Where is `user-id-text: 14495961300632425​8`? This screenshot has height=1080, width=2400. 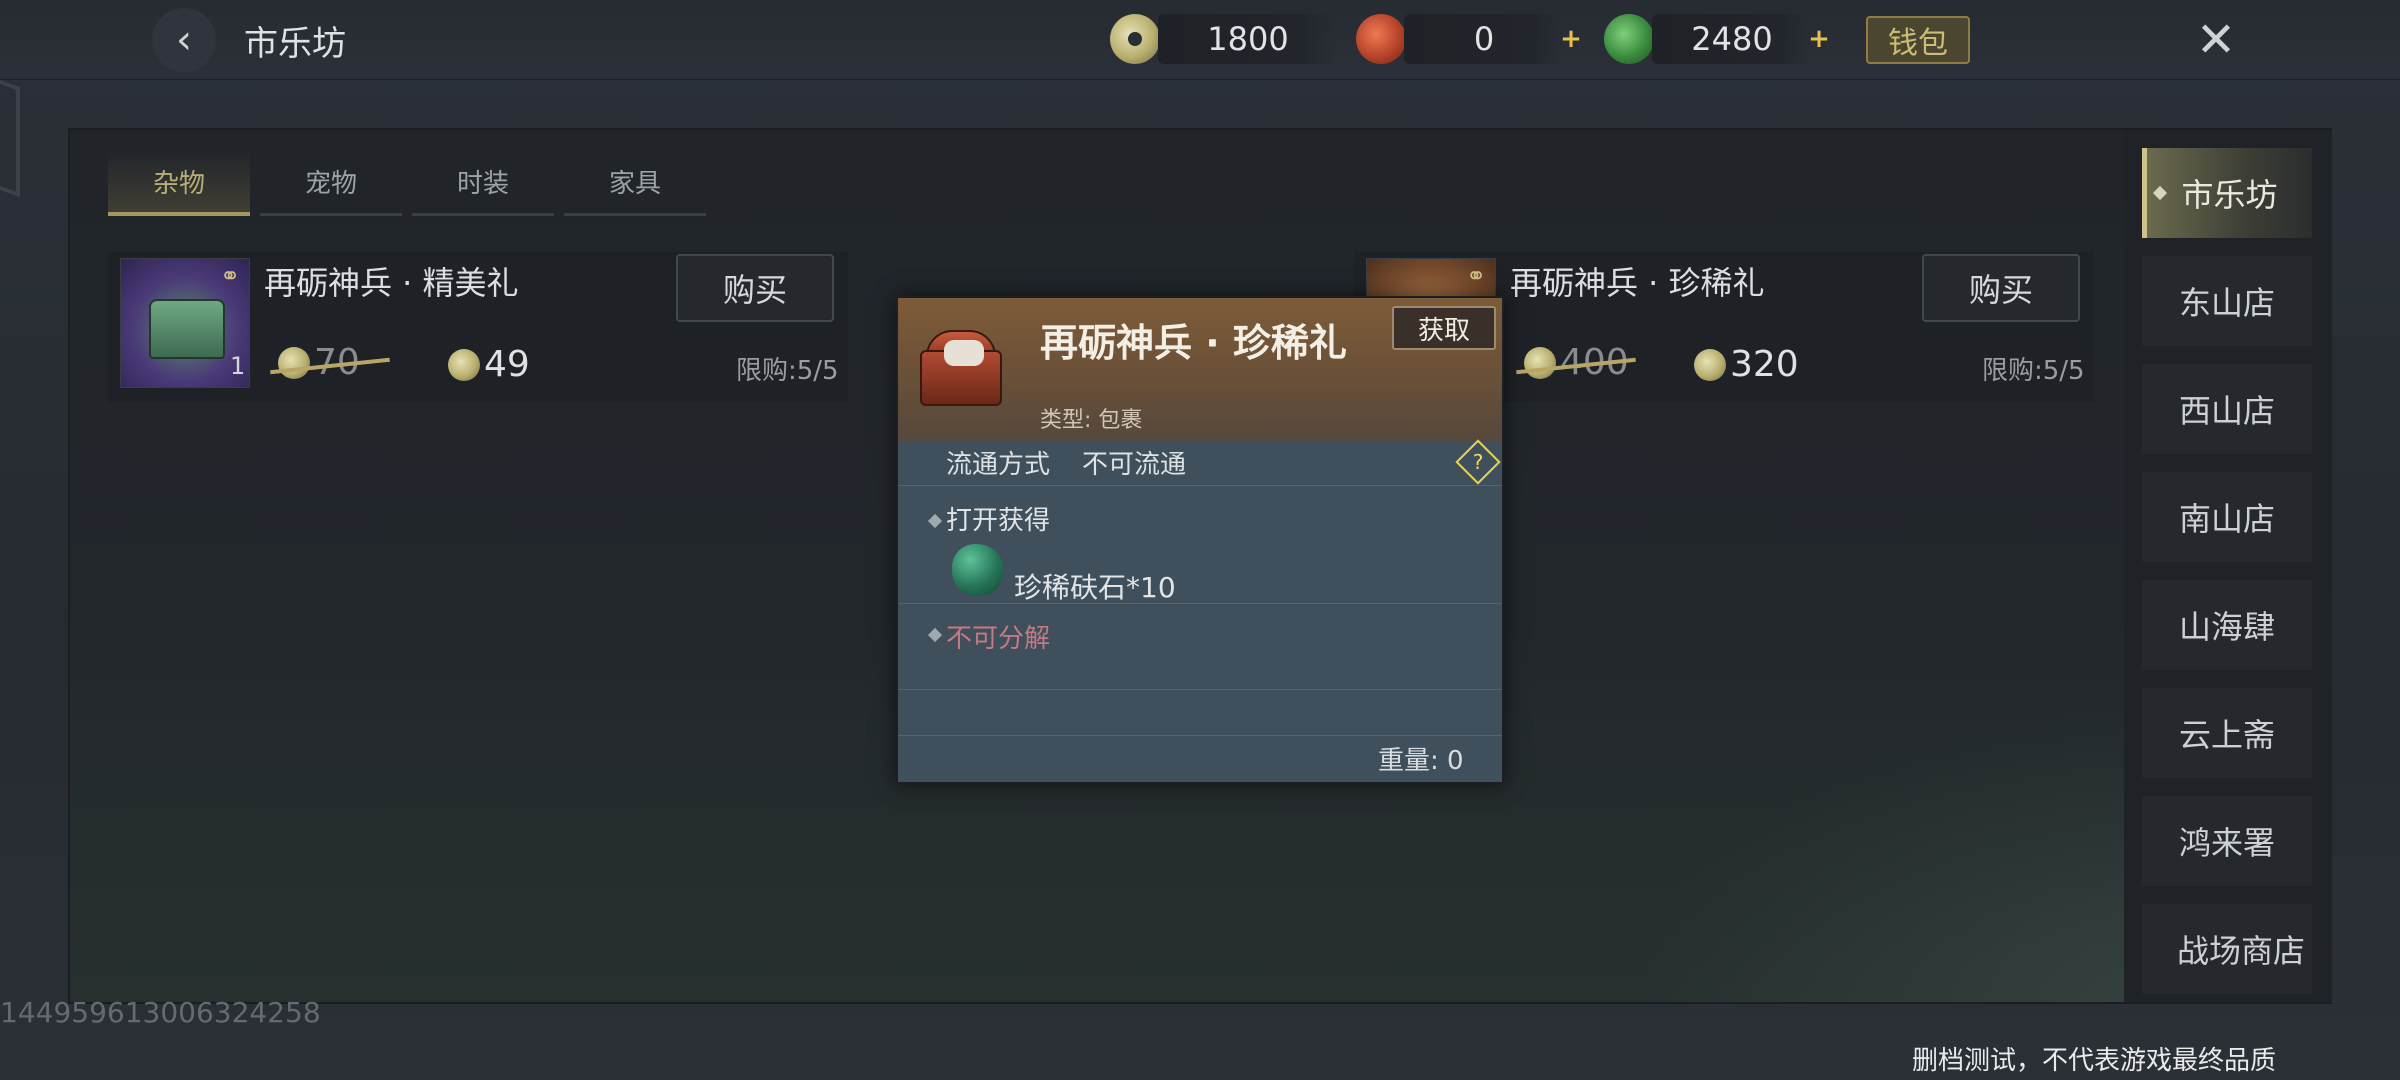 user-id-text: 14495961300632425​8 is located at coordinates (160, 1012).